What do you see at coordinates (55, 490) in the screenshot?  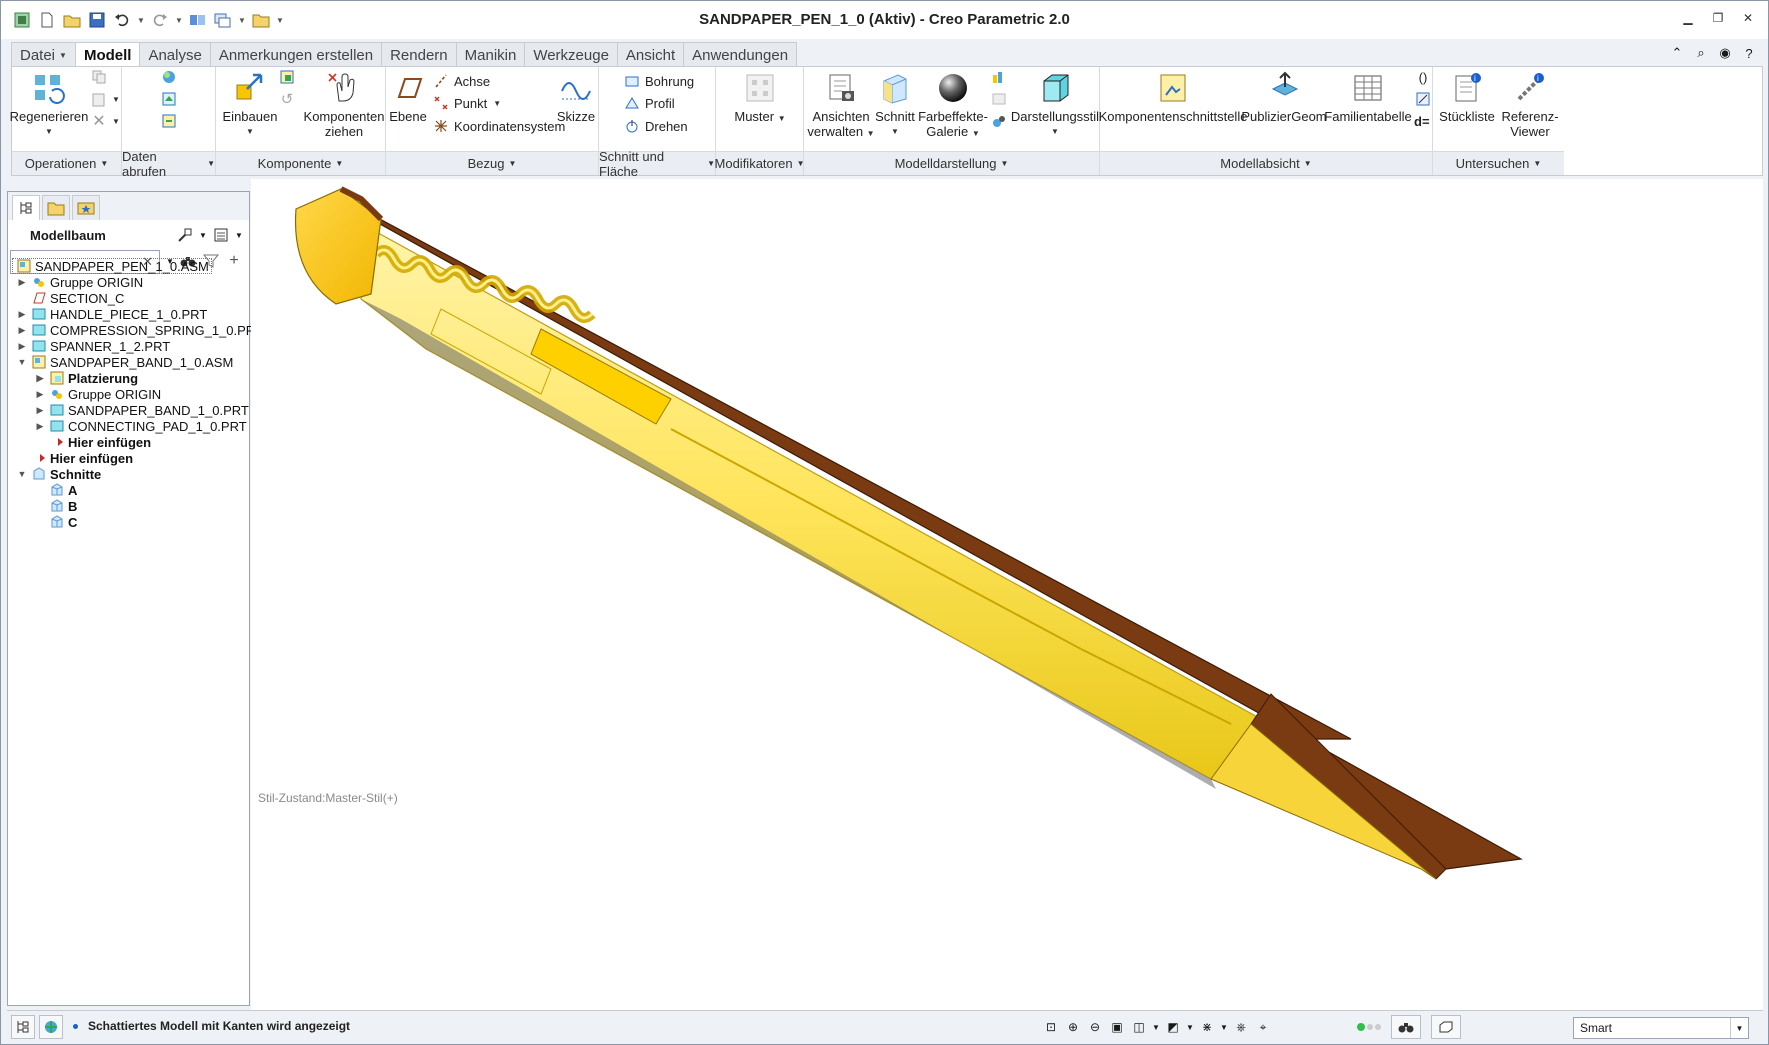 I see `tree-item: A` at bounding box center [55, 490].